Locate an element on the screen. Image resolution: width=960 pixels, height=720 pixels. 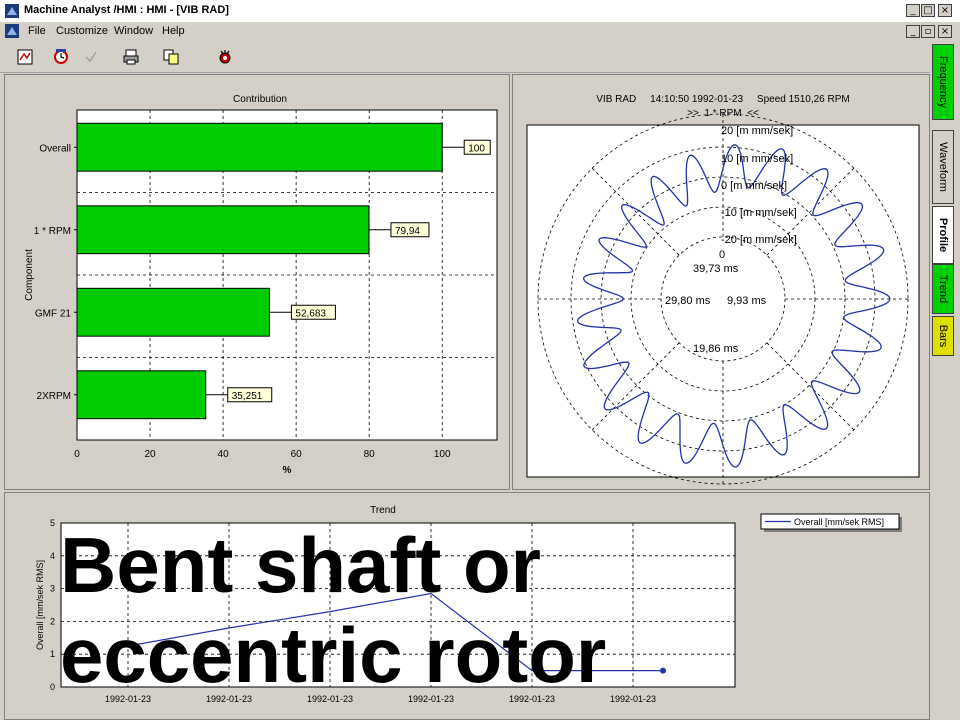
close-button: × is located at coordinates (945, 10).